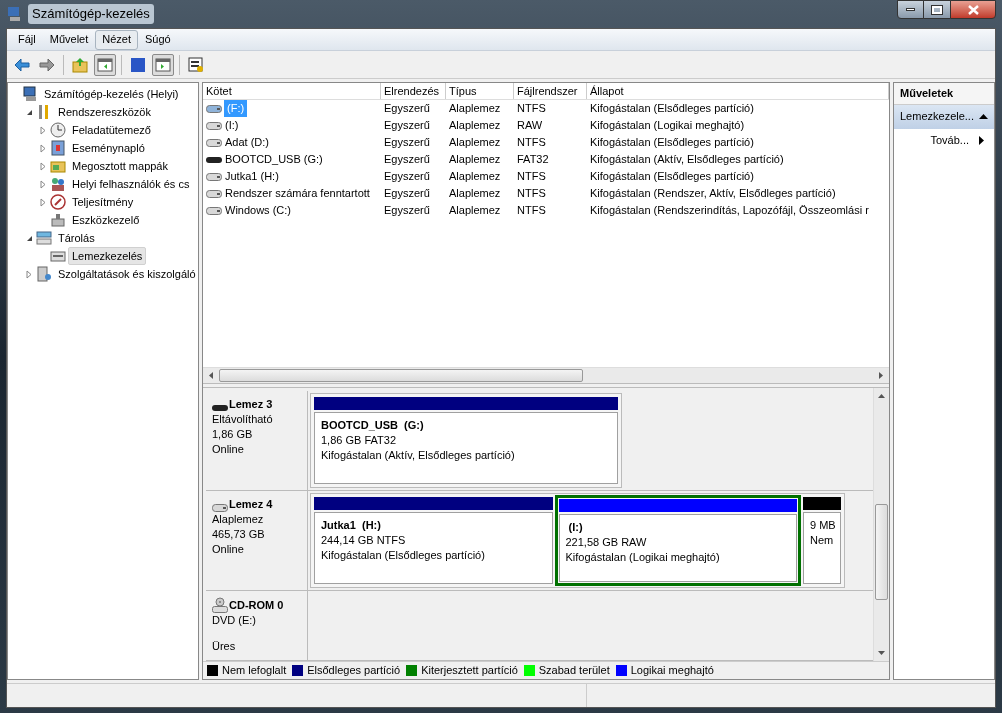 The height and width of the screenshot is (713, 1002). What do you see at coordinates (687, 160) in the screenshot?
I see `table-cell-text: Kifogástalan (Aktív, Elsődleges partíció)` at bounding box center [687, 160].